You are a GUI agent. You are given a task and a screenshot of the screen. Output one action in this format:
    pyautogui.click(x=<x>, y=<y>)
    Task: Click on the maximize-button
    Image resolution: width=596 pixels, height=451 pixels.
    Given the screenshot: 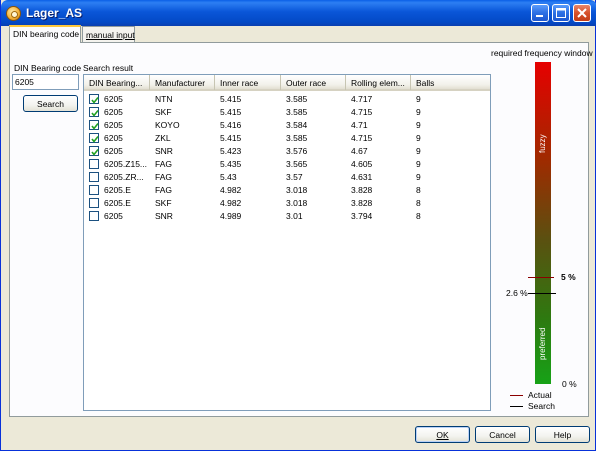 What is the action you would take?
    pyautogui.click(x=561, y=13)
    